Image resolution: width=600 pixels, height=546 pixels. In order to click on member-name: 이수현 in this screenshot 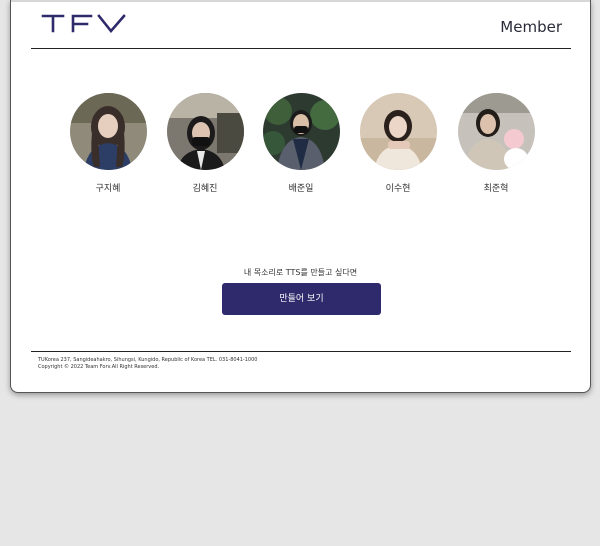, I will do `click(398, 189)`.